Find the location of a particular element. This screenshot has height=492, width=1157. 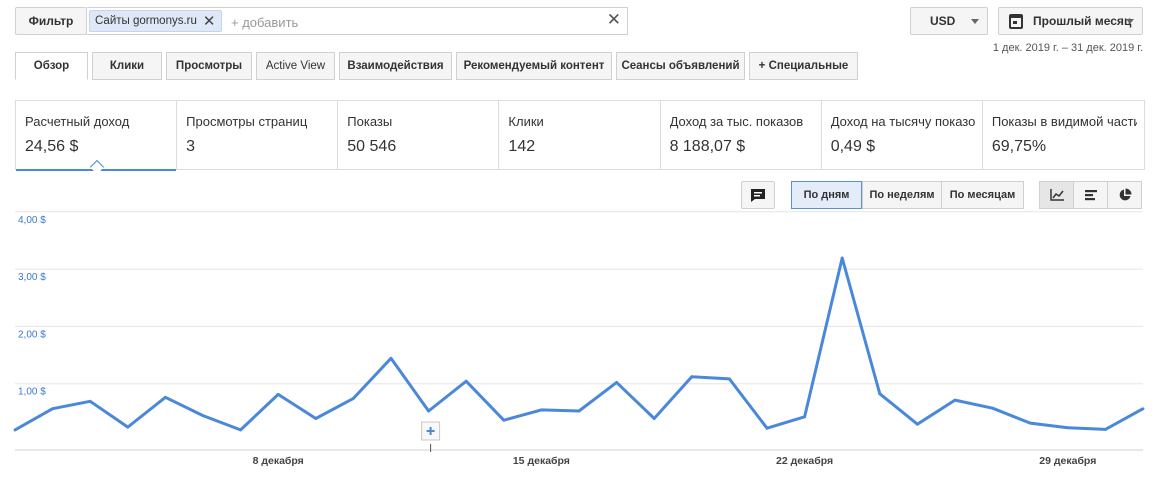

line-chart-icon is located at coordinates (1056, 195).